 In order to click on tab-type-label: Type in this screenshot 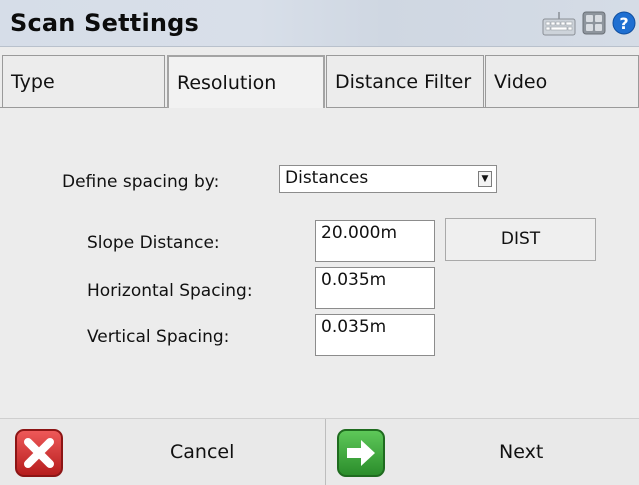, I will do `click(33, 82)`.